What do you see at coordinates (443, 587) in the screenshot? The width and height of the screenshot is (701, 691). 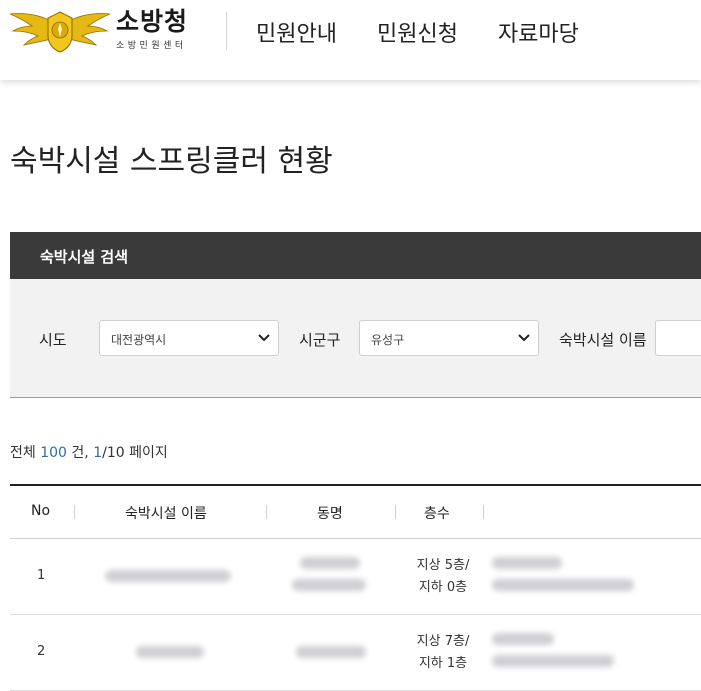 I see `floor-below: 지하 0층` at bounding box center [443, 587].